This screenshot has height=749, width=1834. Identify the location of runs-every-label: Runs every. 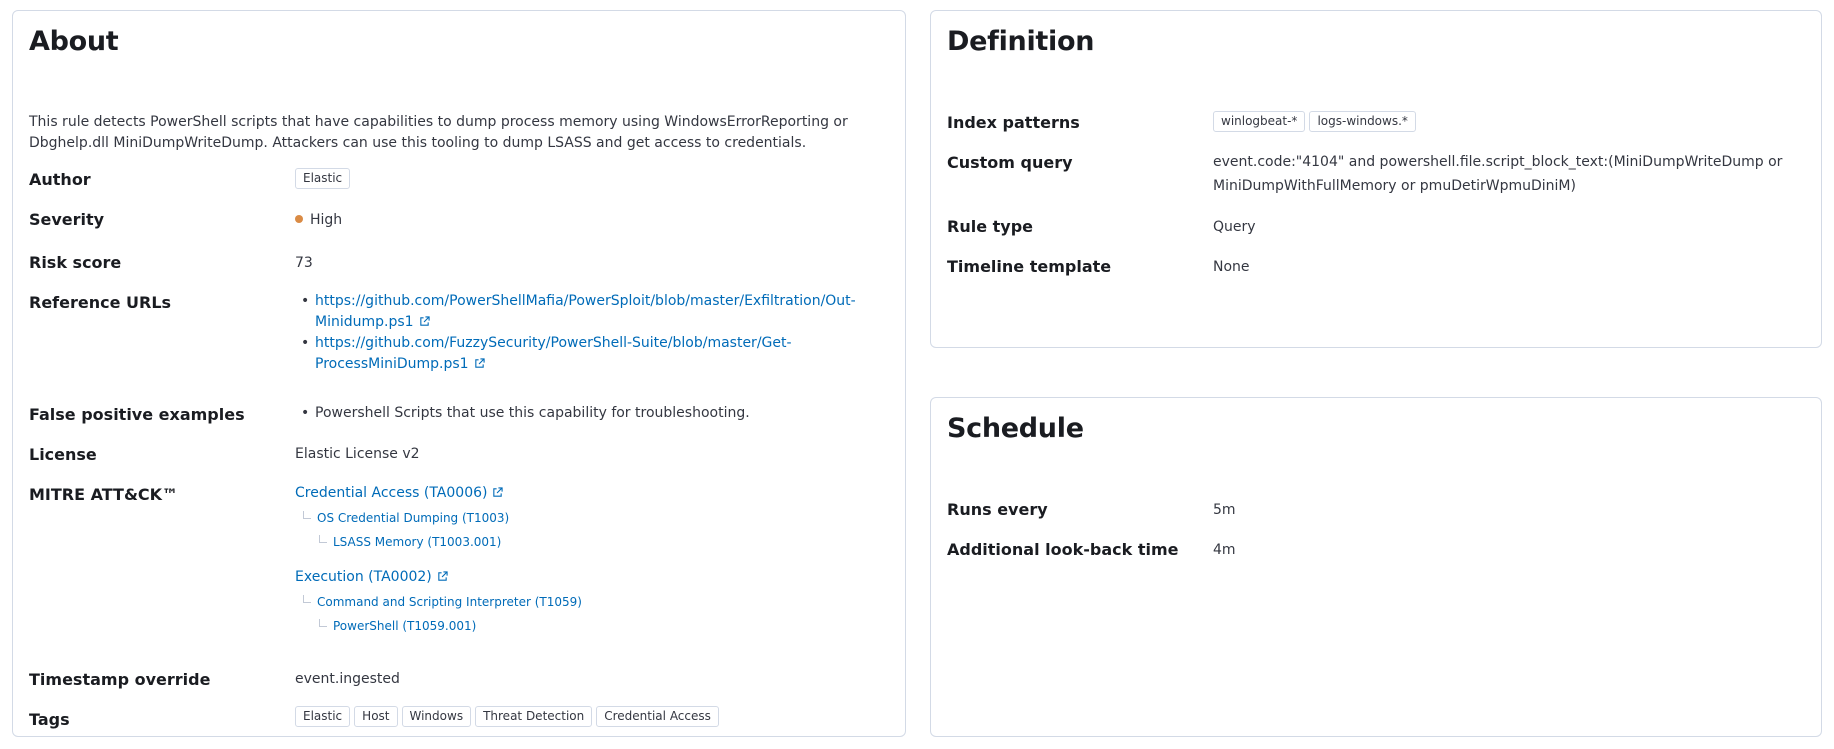
(997, 509).